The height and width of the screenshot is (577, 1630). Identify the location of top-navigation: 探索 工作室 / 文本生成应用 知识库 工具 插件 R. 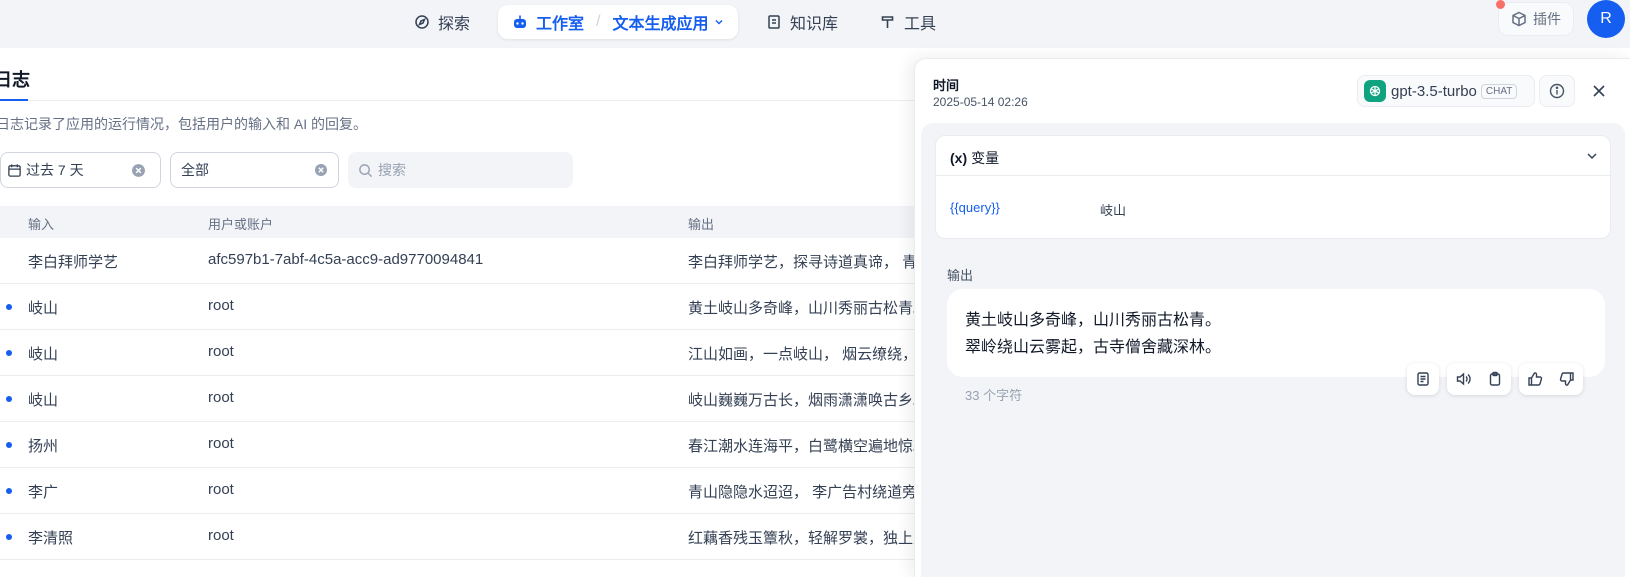
(815, 24).